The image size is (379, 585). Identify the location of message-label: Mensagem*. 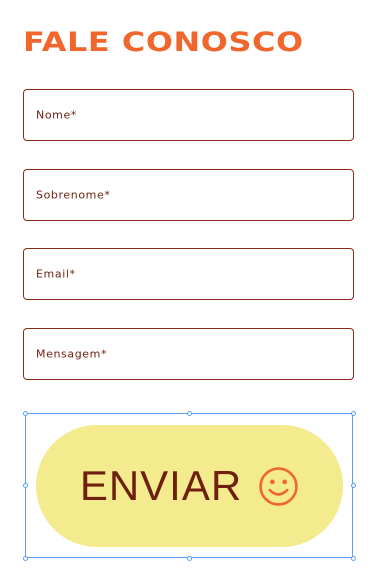
(72, 354).